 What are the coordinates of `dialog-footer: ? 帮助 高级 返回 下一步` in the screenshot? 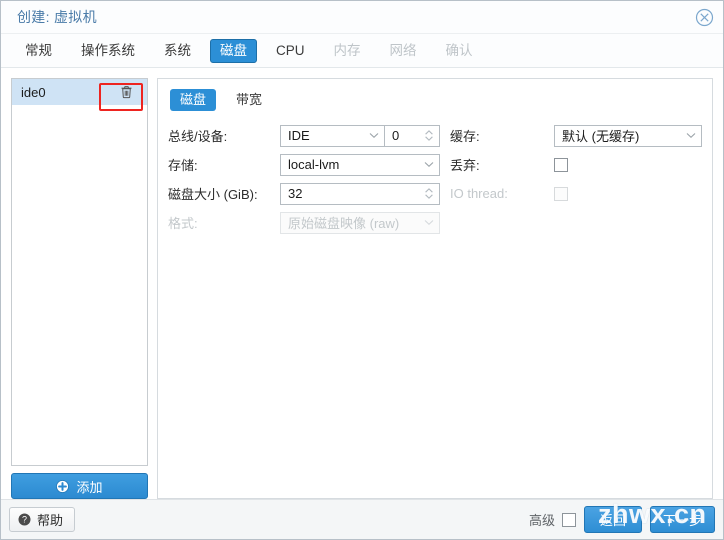 It's located at (362, 519).